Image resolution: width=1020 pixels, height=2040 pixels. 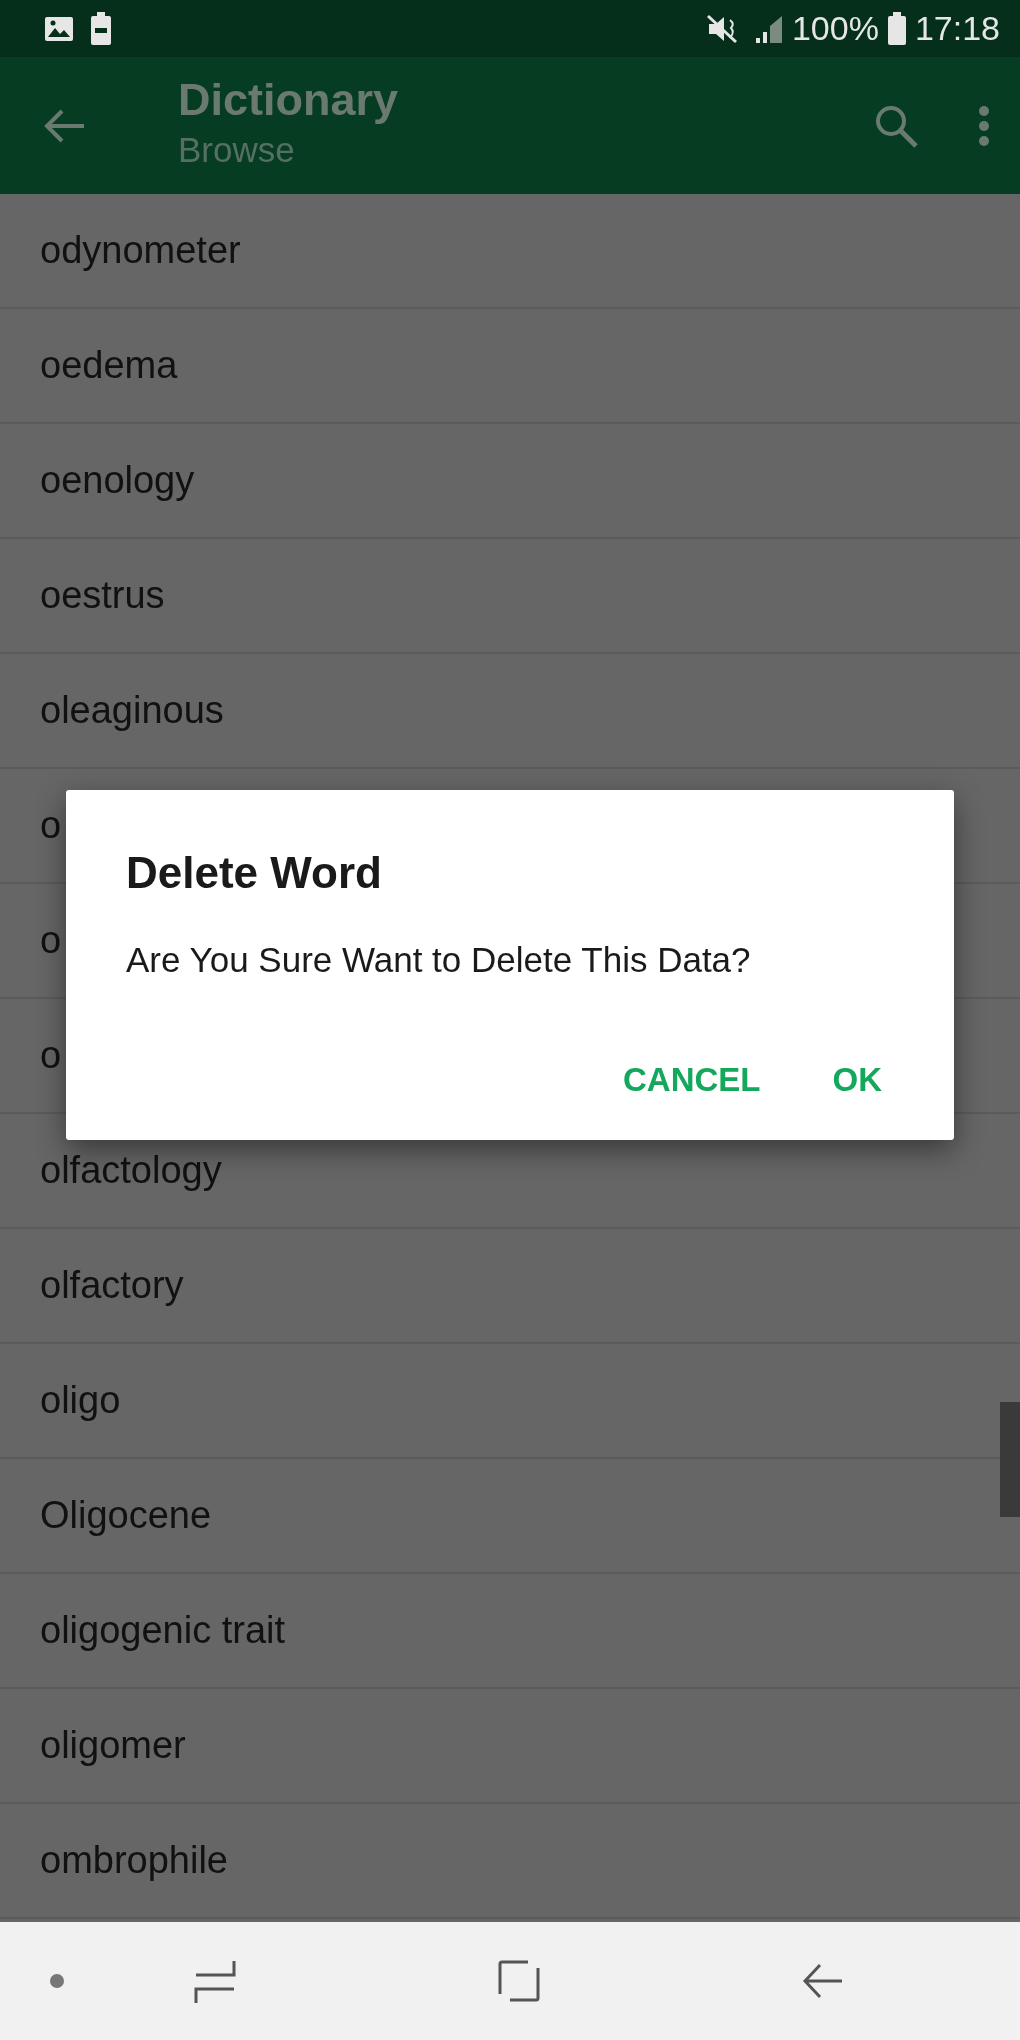 What do you see at coordinates (519, 1981) in the screenshot?
I see `home-icon` at bounding box center [519, 1981].